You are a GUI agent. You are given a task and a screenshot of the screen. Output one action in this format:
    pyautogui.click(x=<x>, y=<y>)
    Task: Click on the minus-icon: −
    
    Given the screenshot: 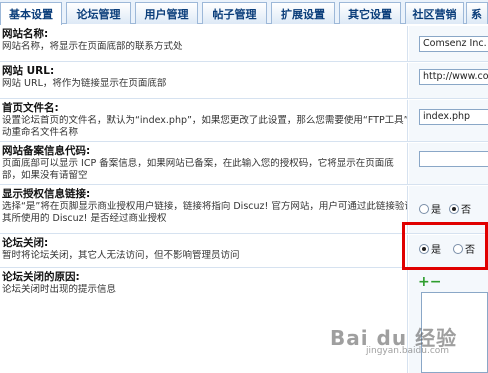 What is the action you would take?
    pyautogui.click(x=436, y=282)
    